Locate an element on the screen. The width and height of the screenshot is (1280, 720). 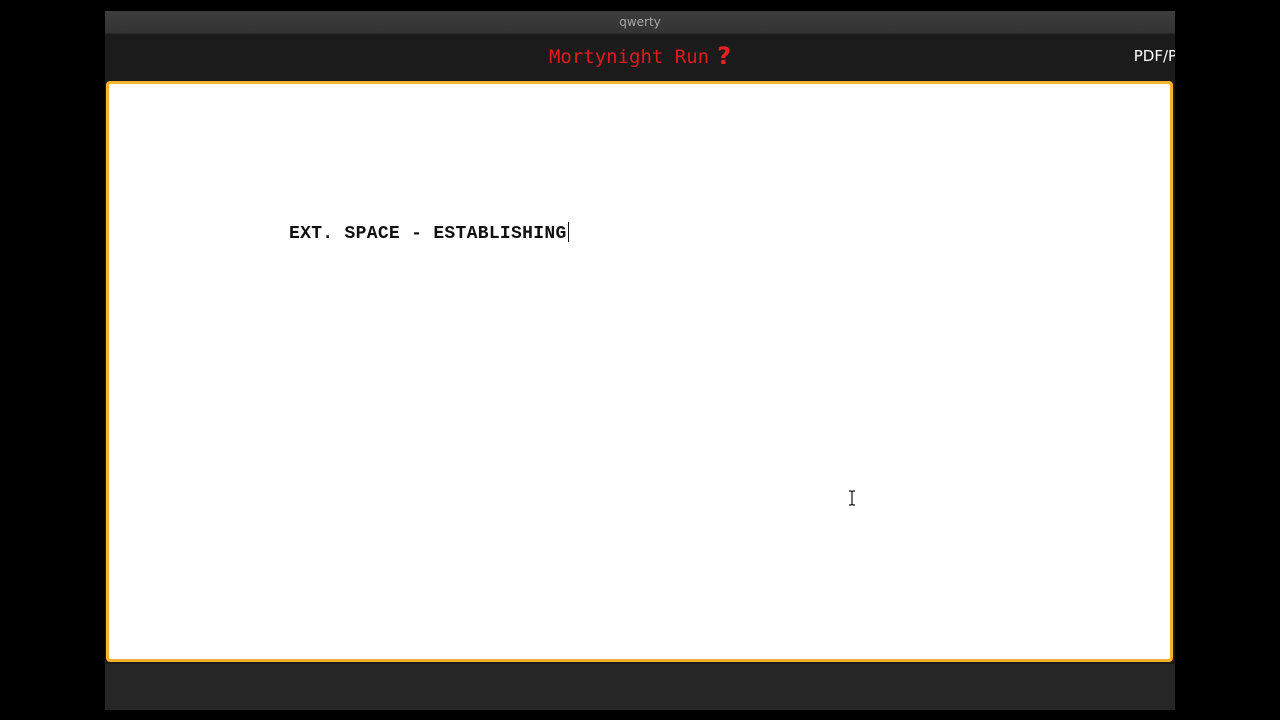
question-mark-icon: ? is located at coordinates (724, 56).